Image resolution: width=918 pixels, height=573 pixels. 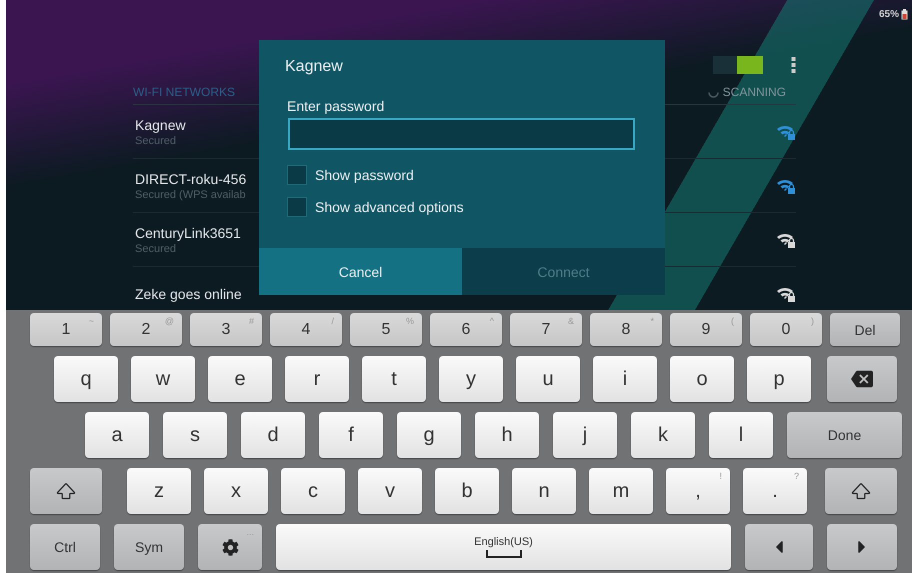 I want to click on letter-key: t, so click(x=394, y=379).